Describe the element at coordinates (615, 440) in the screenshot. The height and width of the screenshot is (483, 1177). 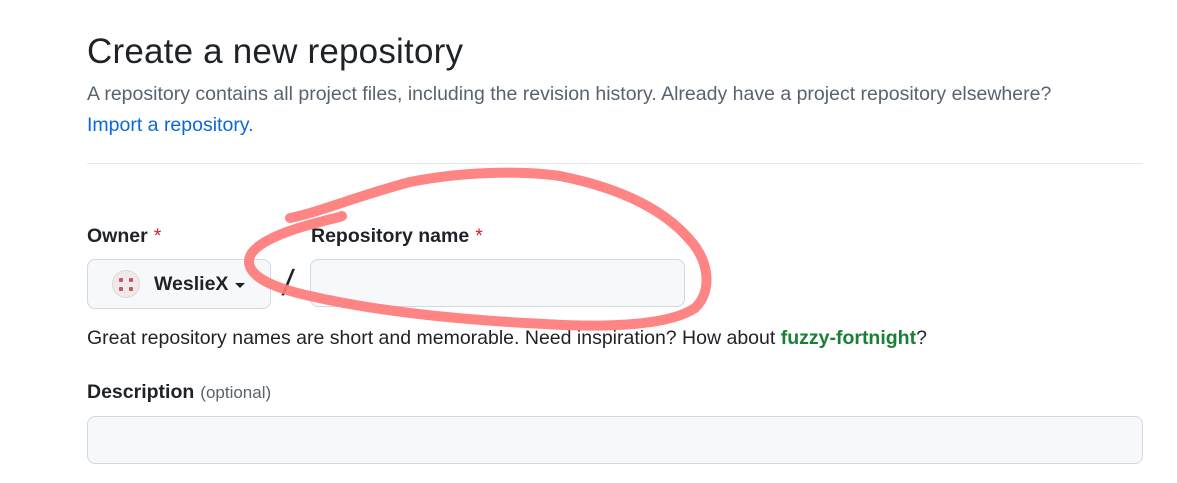
I see `description-input` at that location.